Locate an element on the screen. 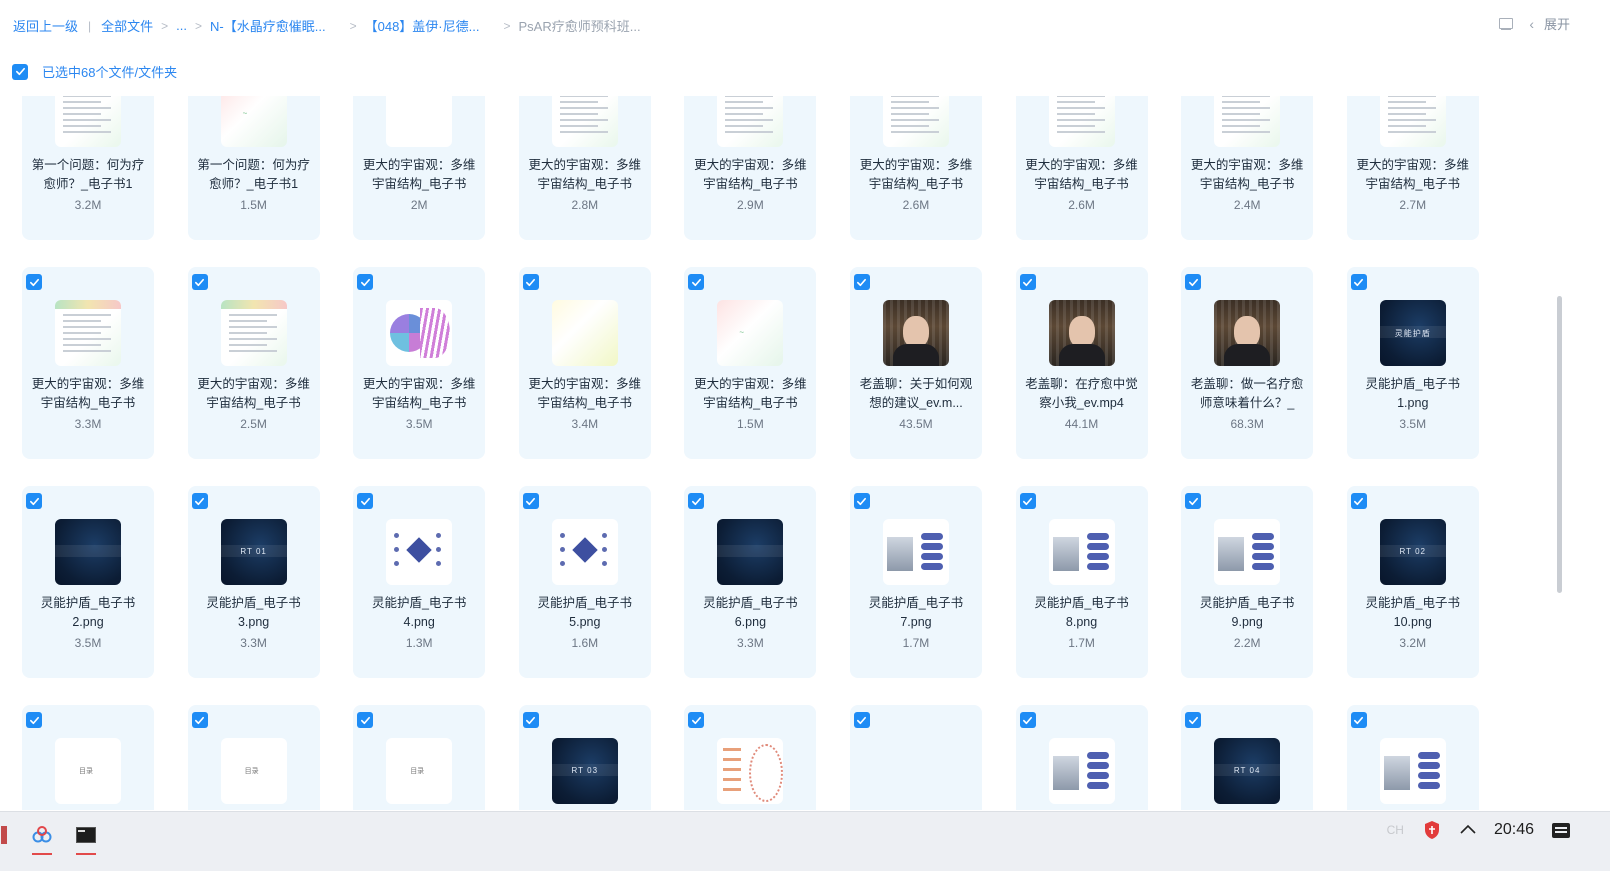  file-card: RT 02 灵能护盾_电子书10.png 3.2M is located at coordinates (1412, 582).